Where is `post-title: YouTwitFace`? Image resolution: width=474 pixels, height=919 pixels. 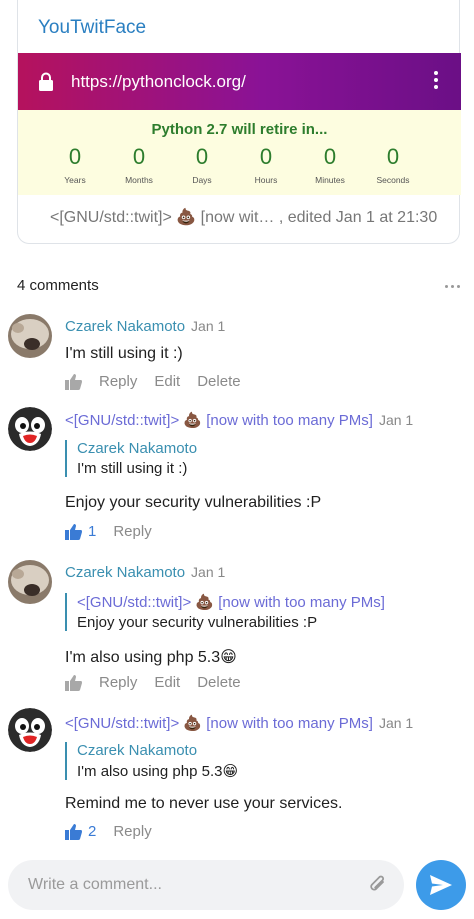 post-title: YouTwitFace is located at coordinates (92, 28).